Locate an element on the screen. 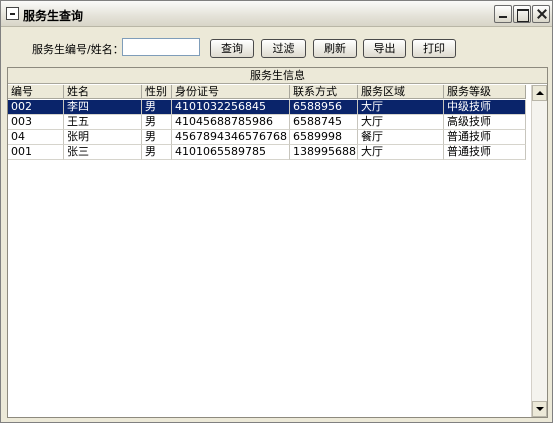 This screenshot has height=423, width=553. scroll-up-arrow-icon is located at coordinates (539, 93).